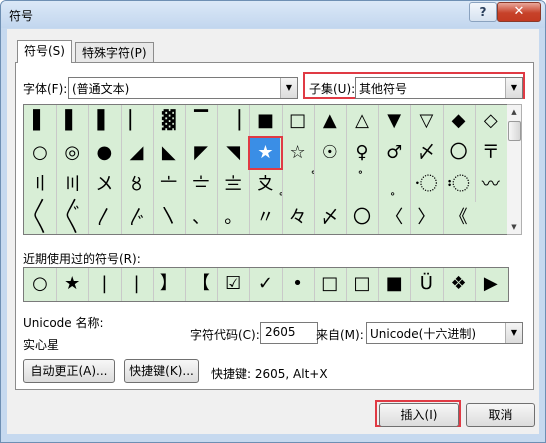 The height and width of the screenshot is (443, 546). What do you see at coordinates (362, 153) in the screenshot?
I see `symbol-cell: ♀` at bounding box center [362, 153].